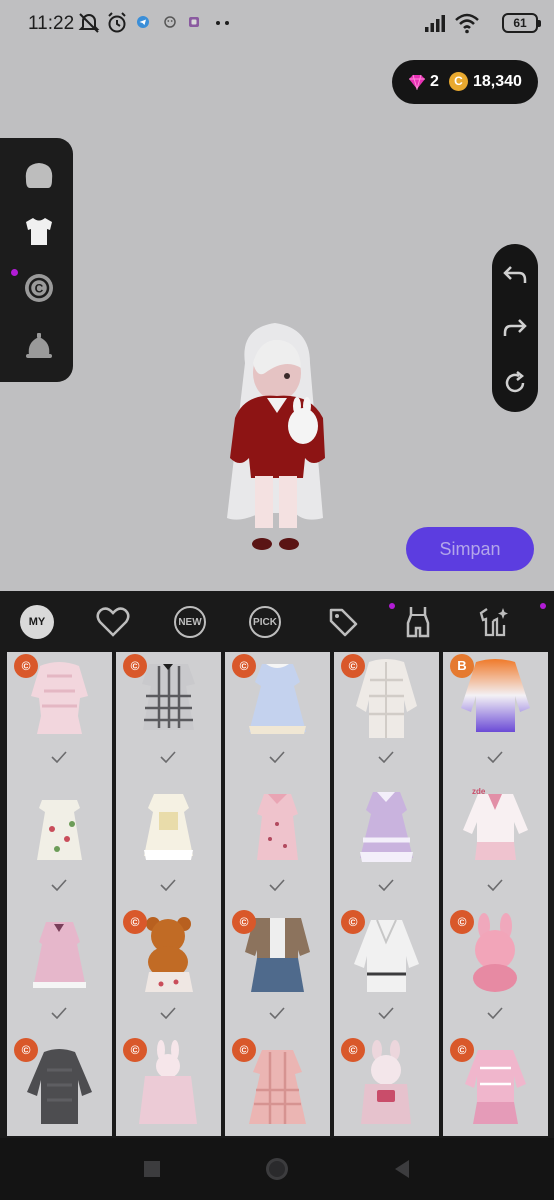 Image resolution: width=554 pixels, height=1200 pixels. I want to click on tab-sale, so click(343, 622).